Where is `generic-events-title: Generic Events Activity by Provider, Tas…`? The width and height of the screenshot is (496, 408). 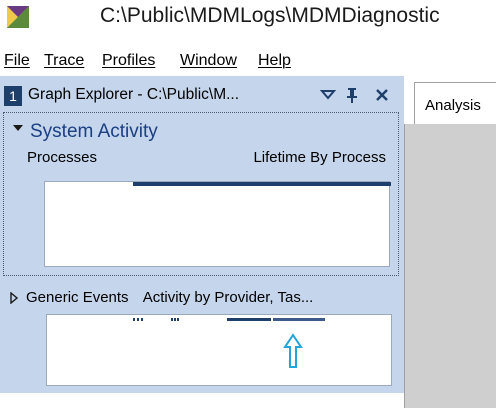 generic-events-title: Generic Events Activity by Provider, Tas… is located at coordinates (169, 297).